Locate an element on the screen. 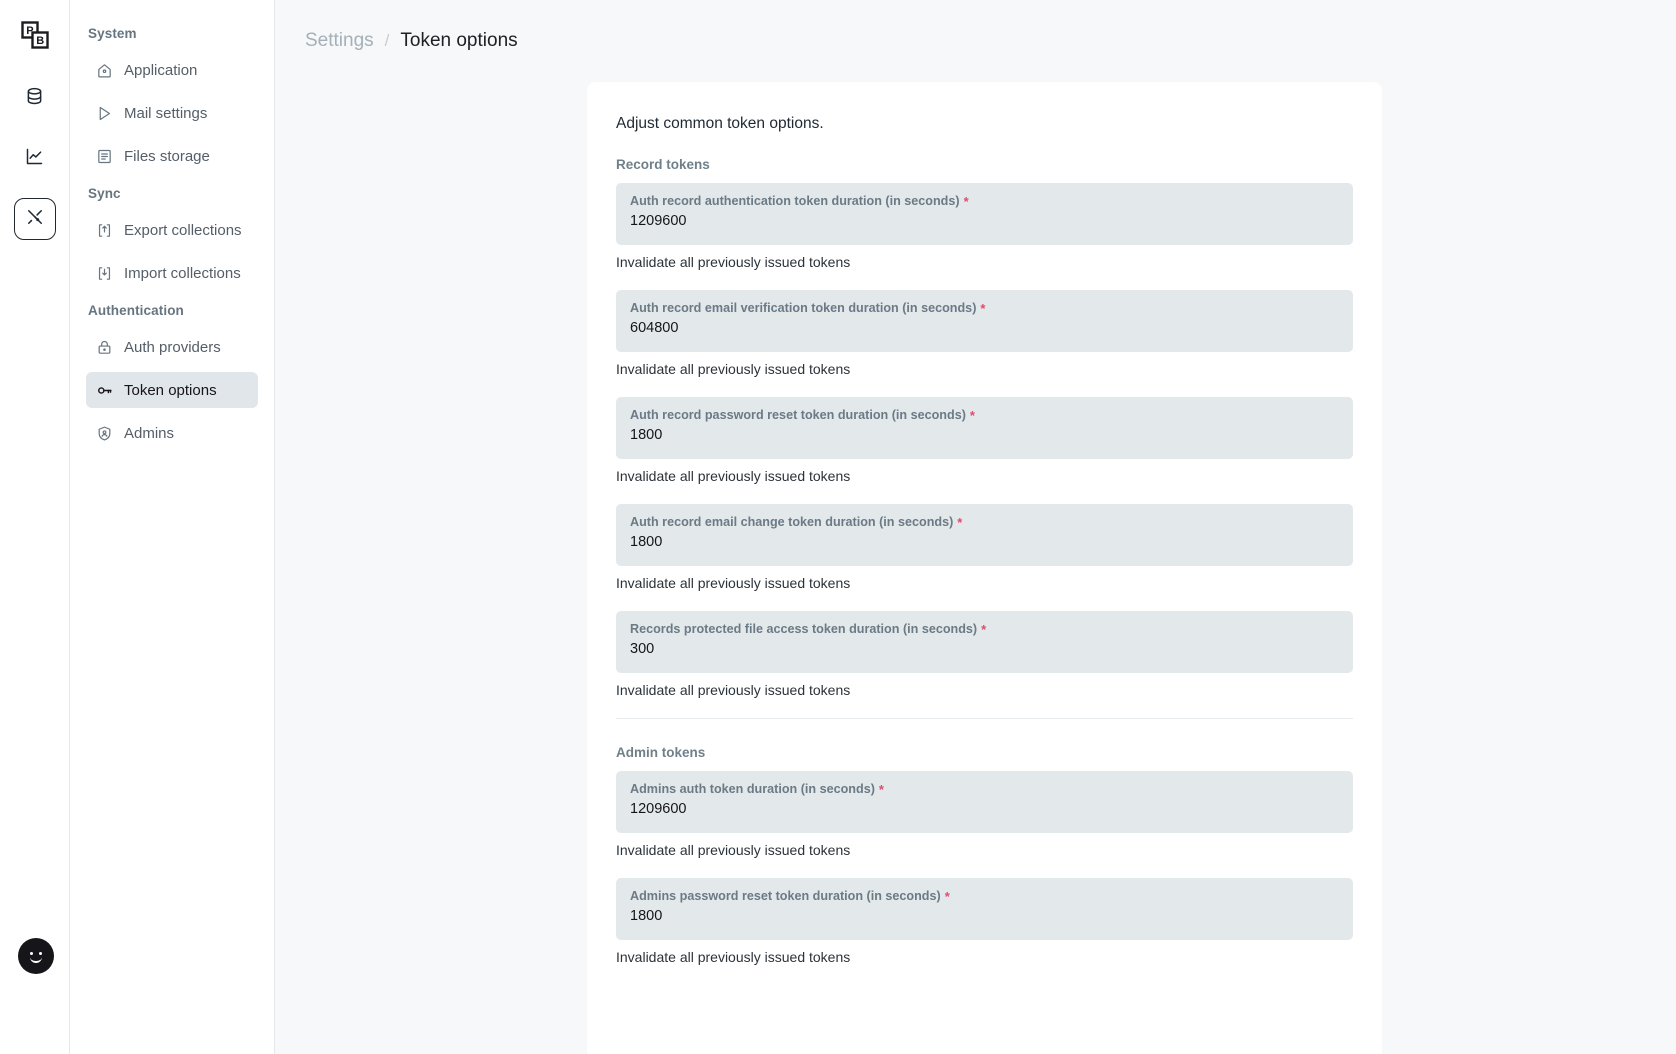 This screenshot has height=1054, width=1676. avatar-mouth is located at coordinates (36, 960).